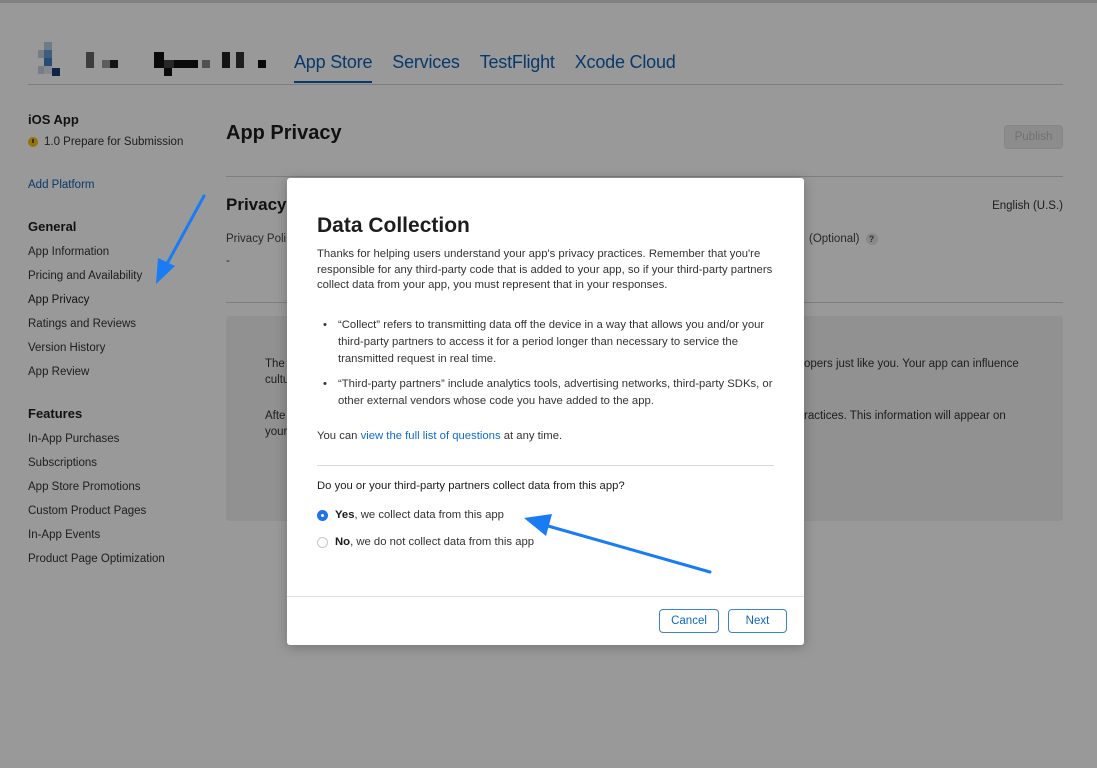 The image size is (1097, 768). I want to click on view-questions-link: view the full list of questions, so click(431, 436).